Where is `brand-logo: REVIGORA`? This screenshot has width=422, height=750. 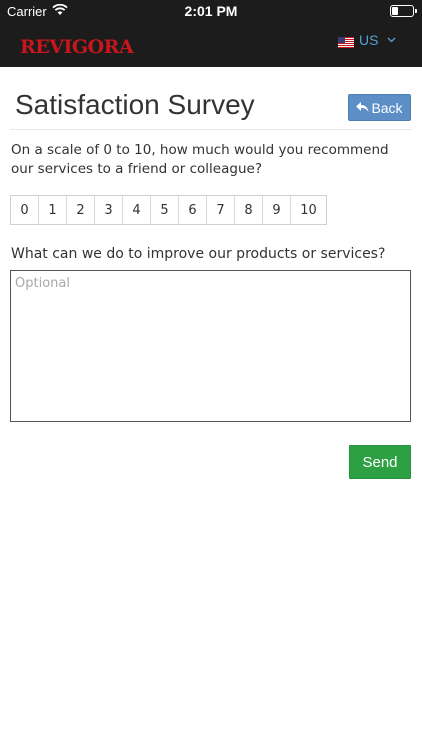
brand-logo: REVIGORA is located at coordinates (77, 47).